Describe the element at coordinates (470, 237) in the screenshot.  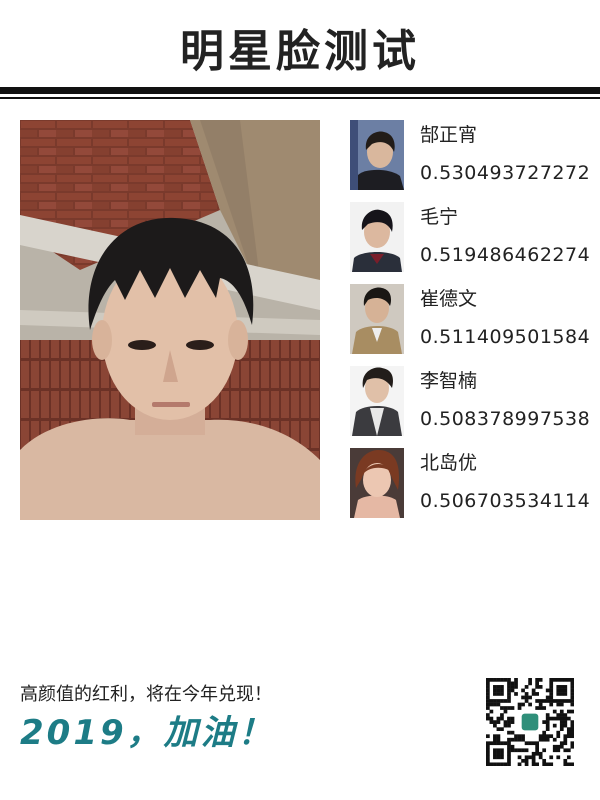
I see `match-item: 毛宁 0.519486462274` at that location.